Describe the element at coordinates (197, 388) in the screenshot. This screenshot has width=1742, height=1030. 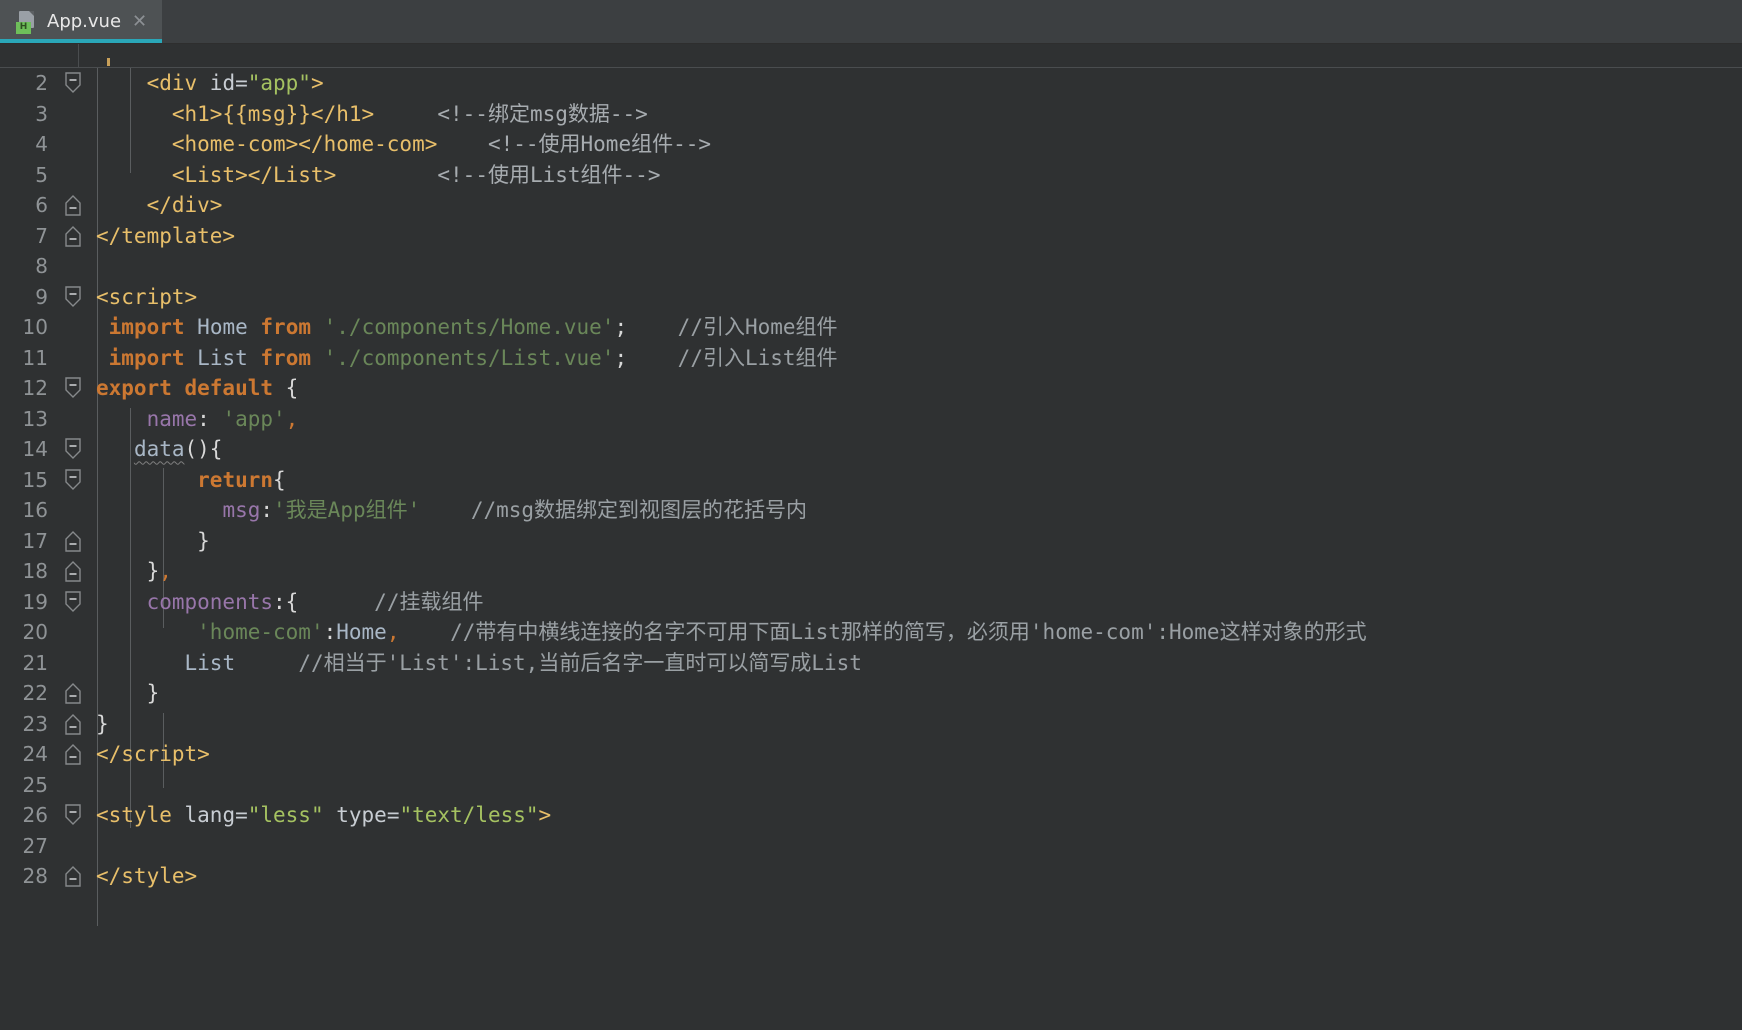
I see `code-text: export default {` at that location.